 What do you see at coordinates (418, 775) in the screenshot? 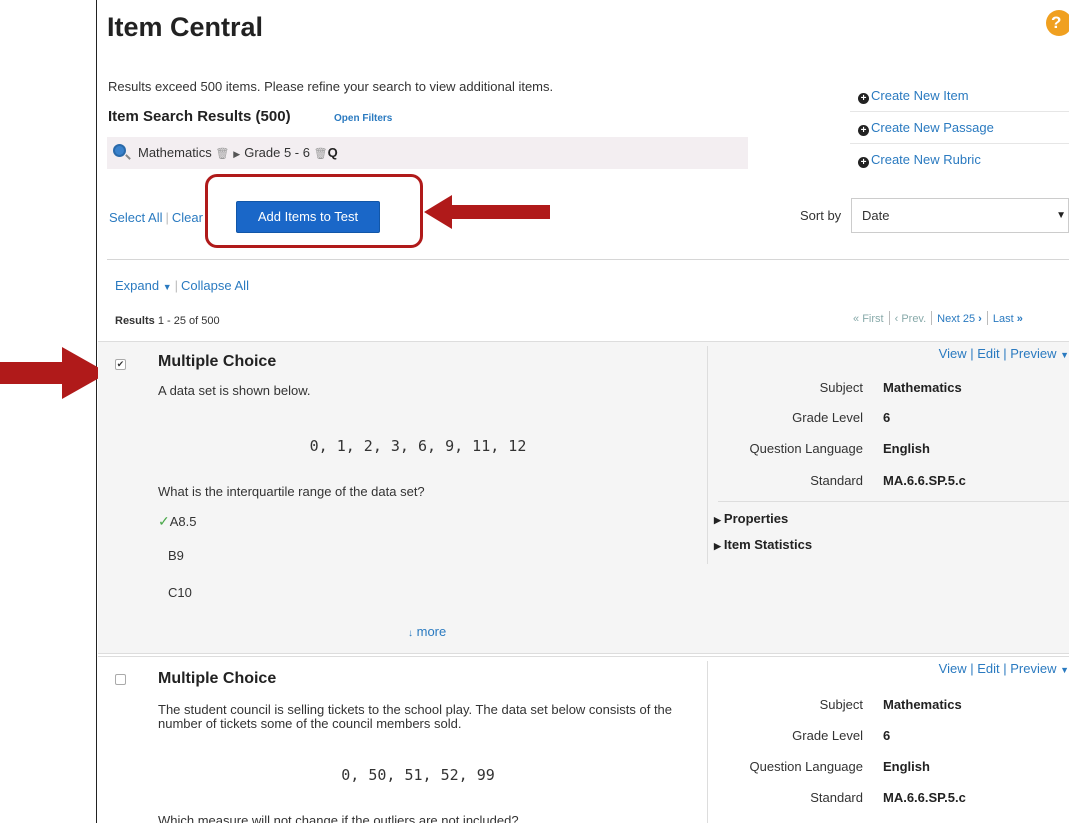
I see `item-dataset: 0, 50, 51, 52, 99` at bounding box center [418, 775].